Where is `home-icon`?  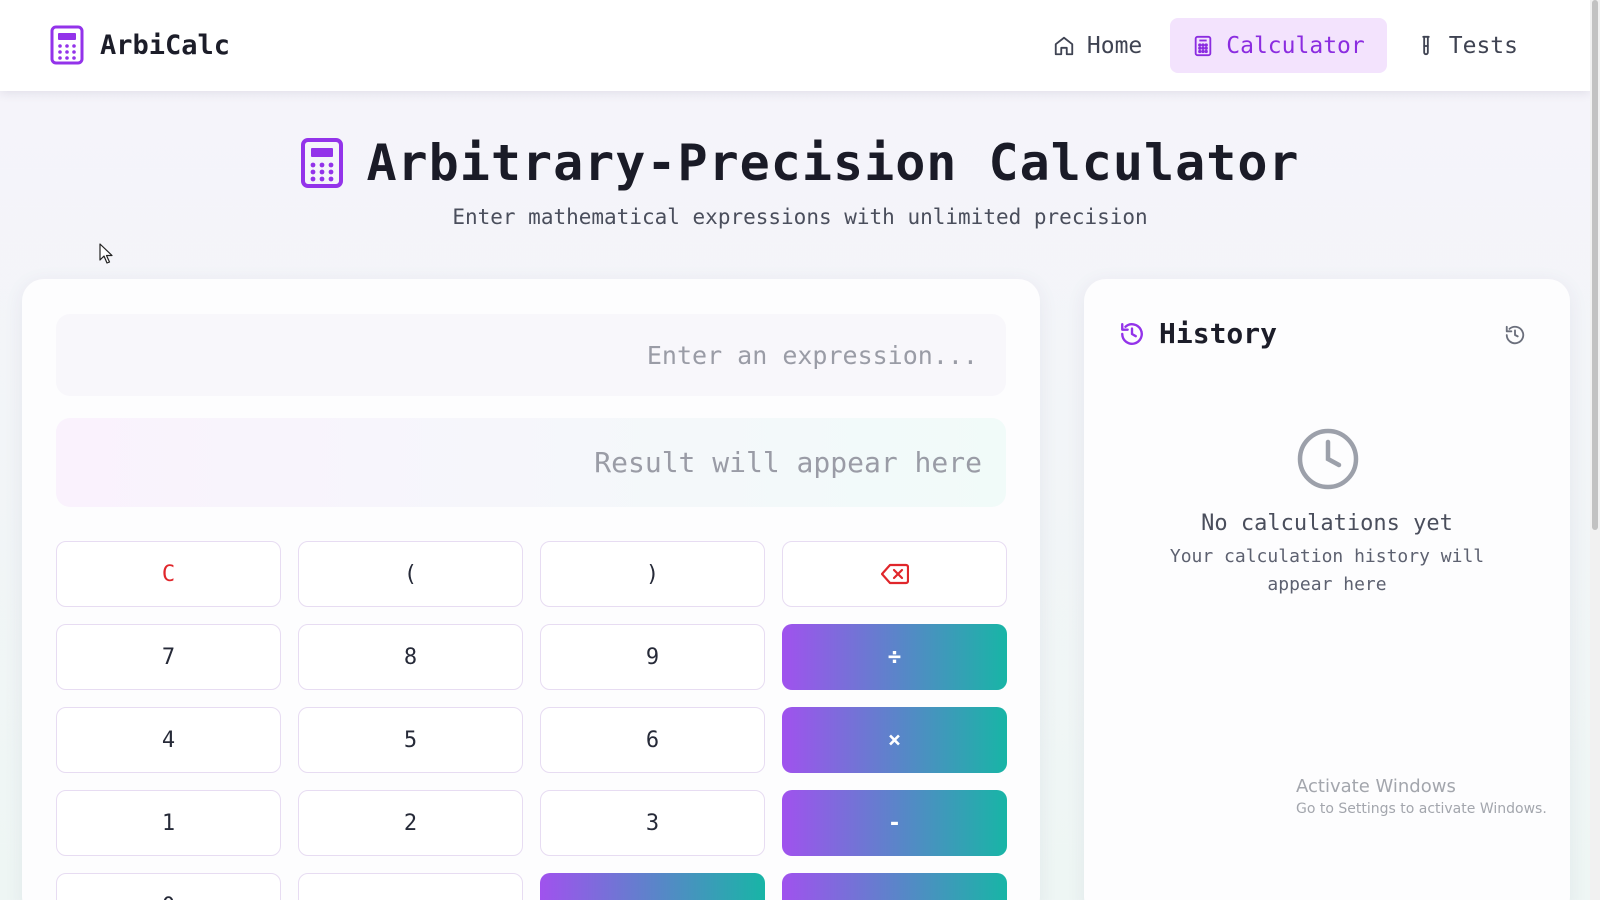
home-icon is located at coordinates (1064, 45).